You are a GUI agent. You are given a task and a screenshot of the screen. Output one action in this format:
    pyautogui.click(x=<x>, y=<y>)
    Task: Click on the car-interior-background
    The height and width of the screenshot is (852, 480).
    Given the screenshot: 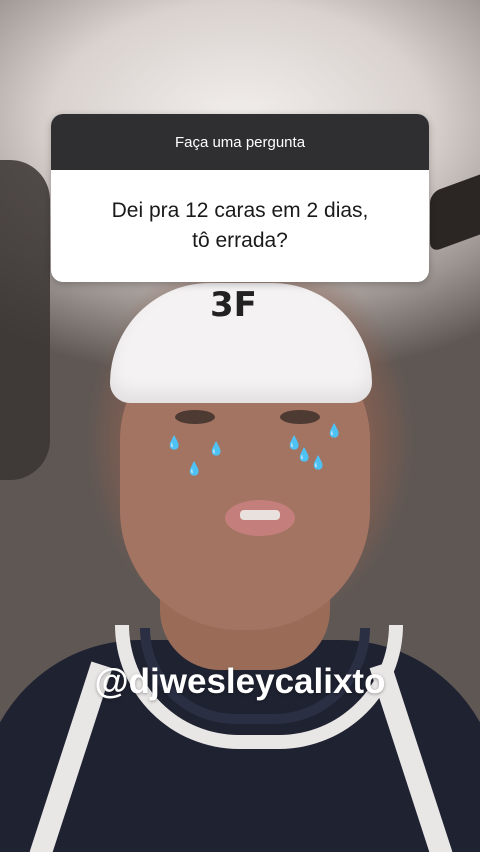 What is the action you would take?
    pyautogui.click(x=455, y=210)
    